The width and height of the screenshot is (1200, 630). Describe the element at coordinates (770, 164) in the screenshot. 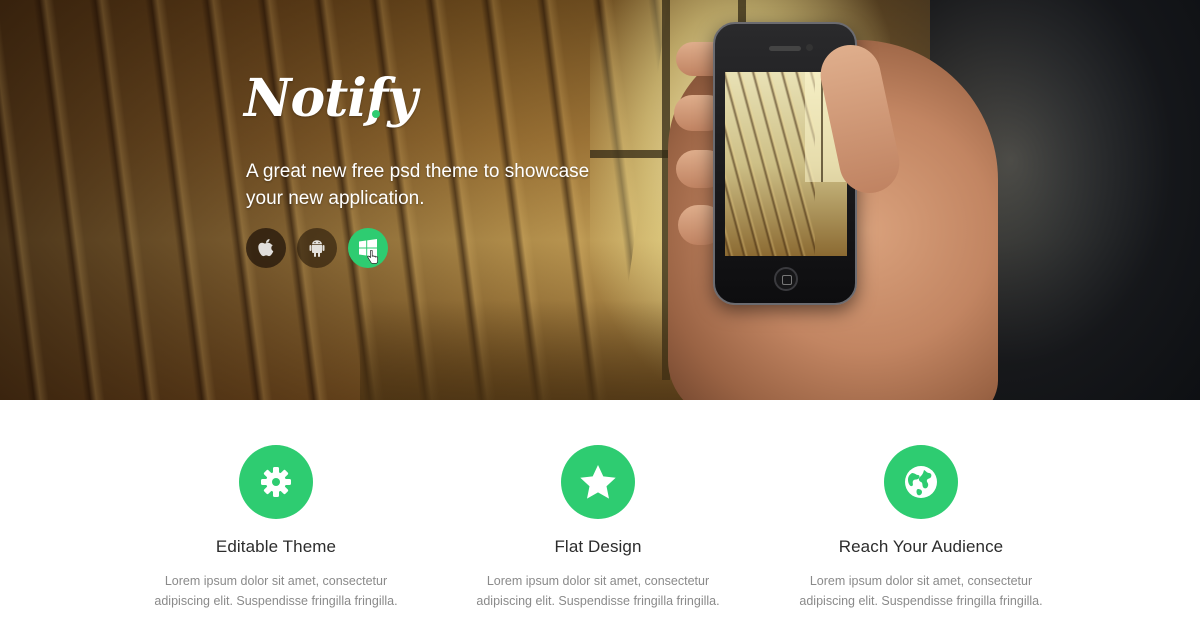

I see `phone-screen-slats` at that location.